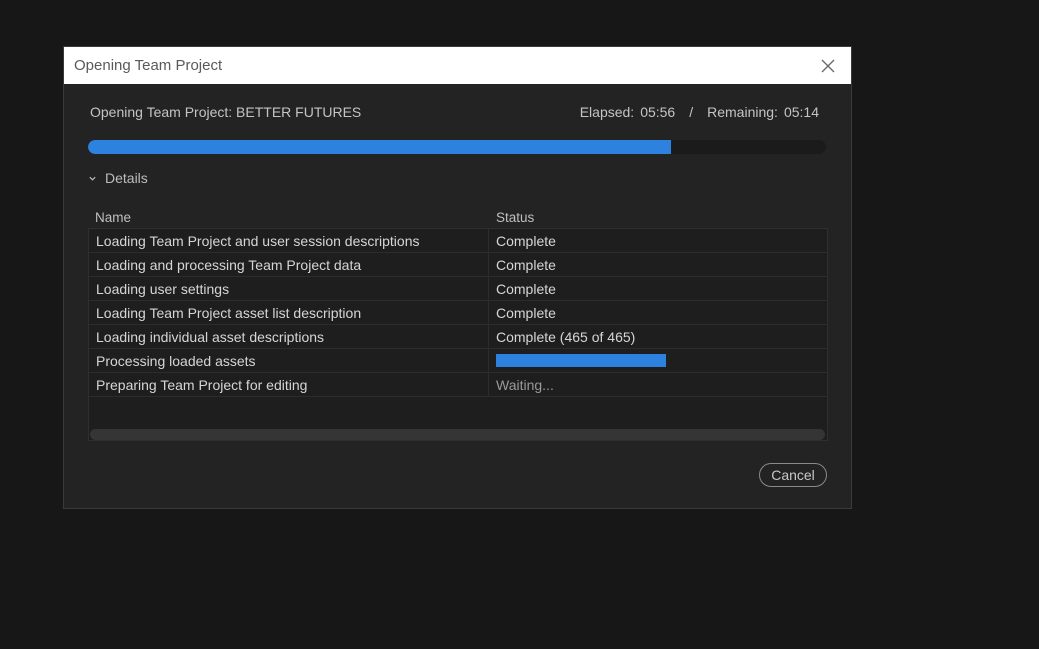  What do you see at coordinates (607, 112) in the screenshot?
I see `elapsed-label: Elapsed:` at bounding box center [607, 112].